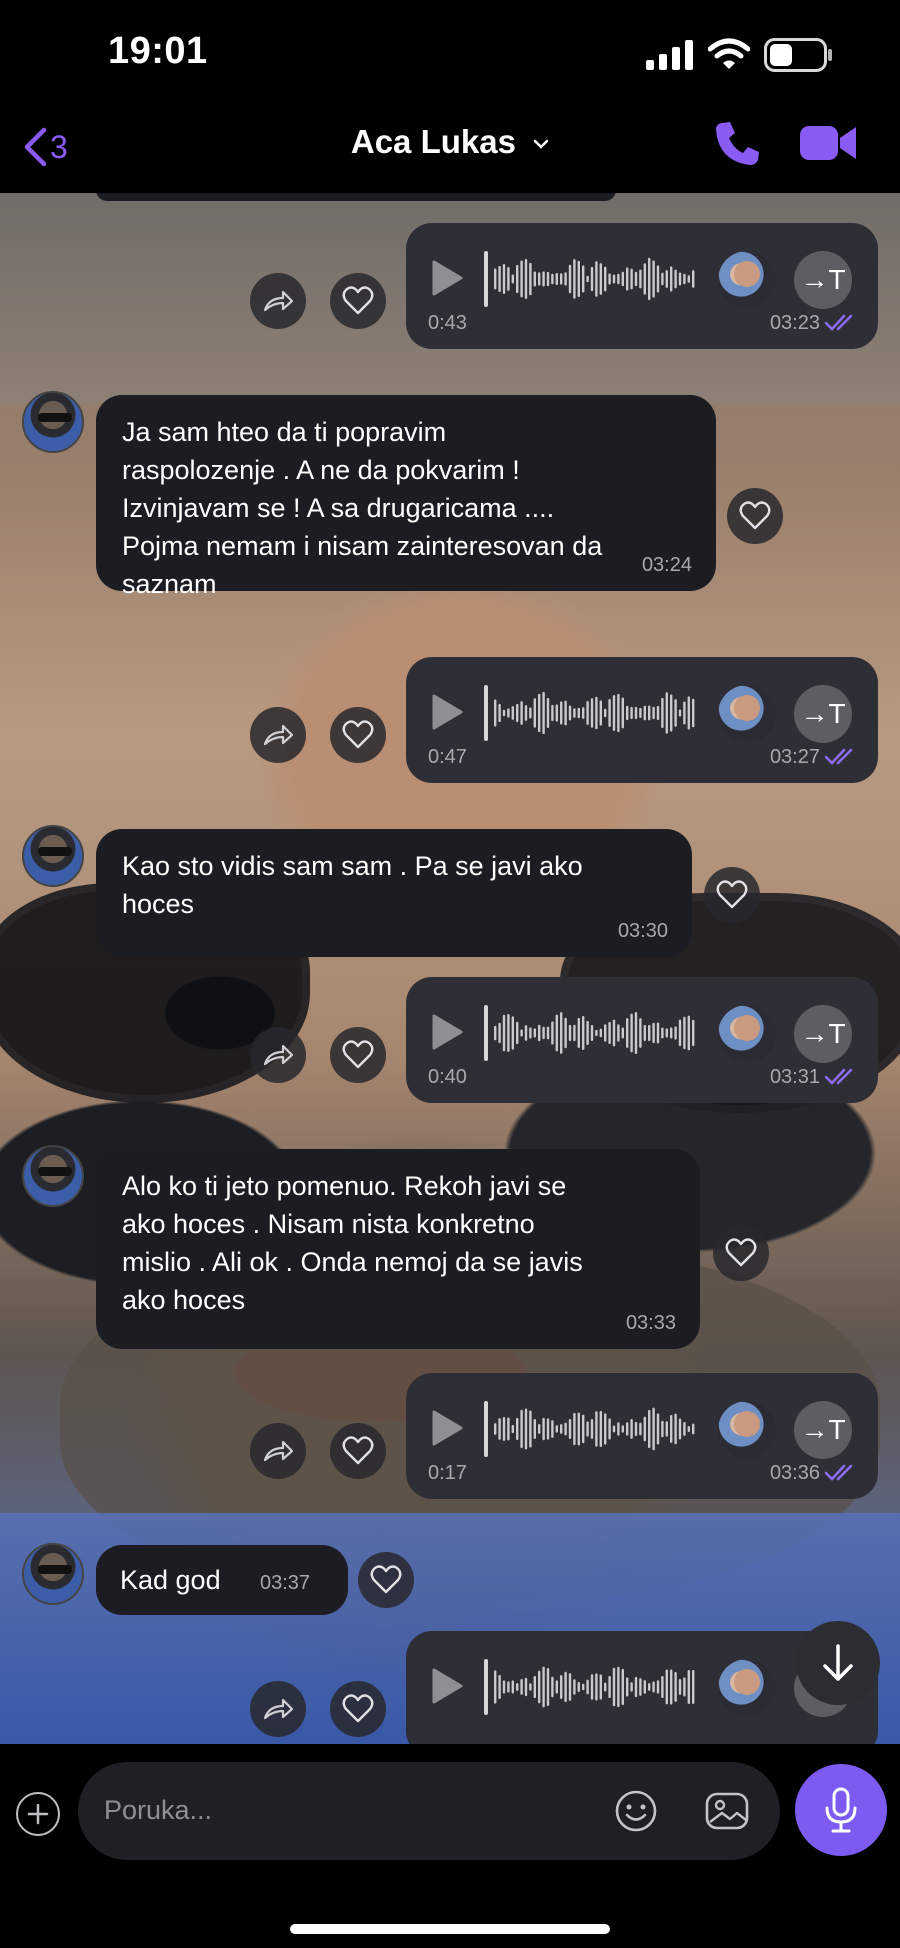  What do you see at coordinates (636, 1811) in the screenshot?
I see `smiley-icon` at bounding box center [636, 1811].